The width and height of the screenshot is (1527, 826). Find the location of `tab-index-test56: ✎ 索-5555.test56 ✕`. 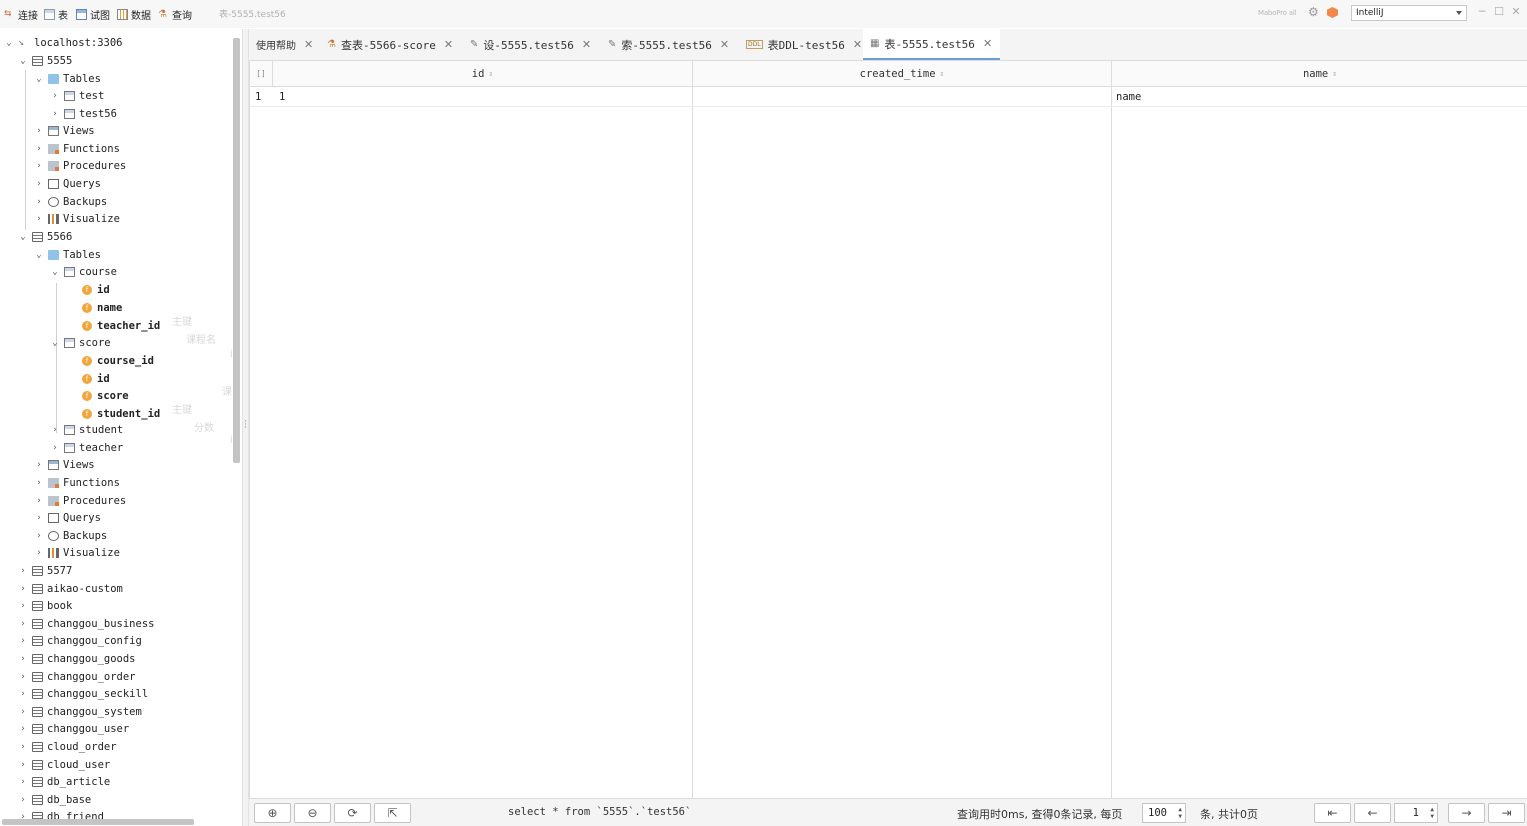

tab-index-test56: ✎ 索-5555.test56 ✕ is located at coordinates (668, 44).